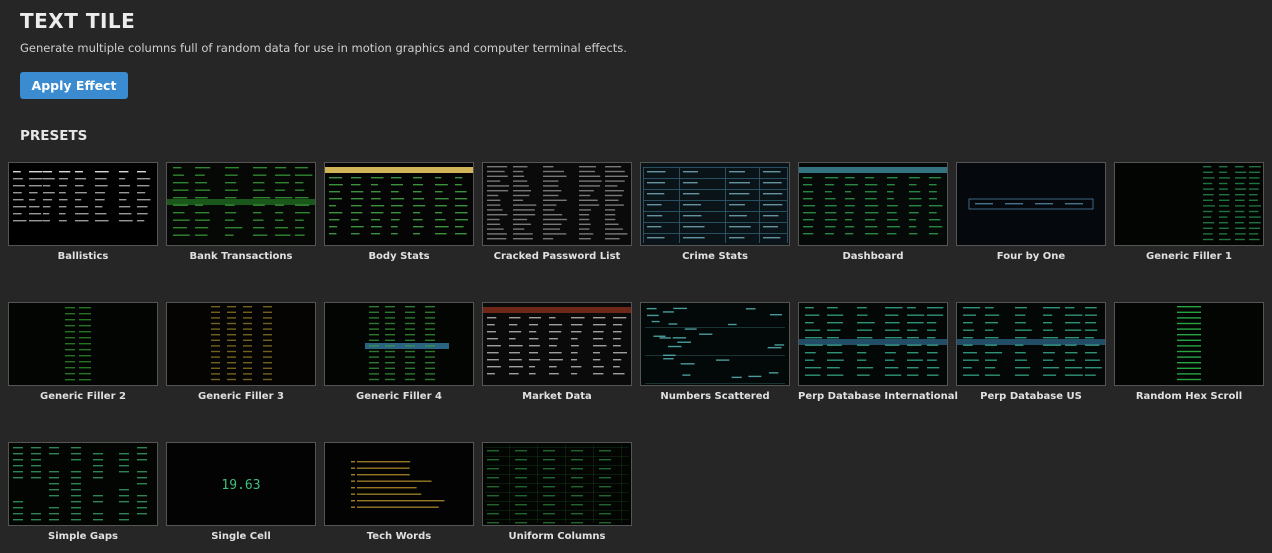  I want to click on preset-tile: Numbers Scattered, so click(715, 352).